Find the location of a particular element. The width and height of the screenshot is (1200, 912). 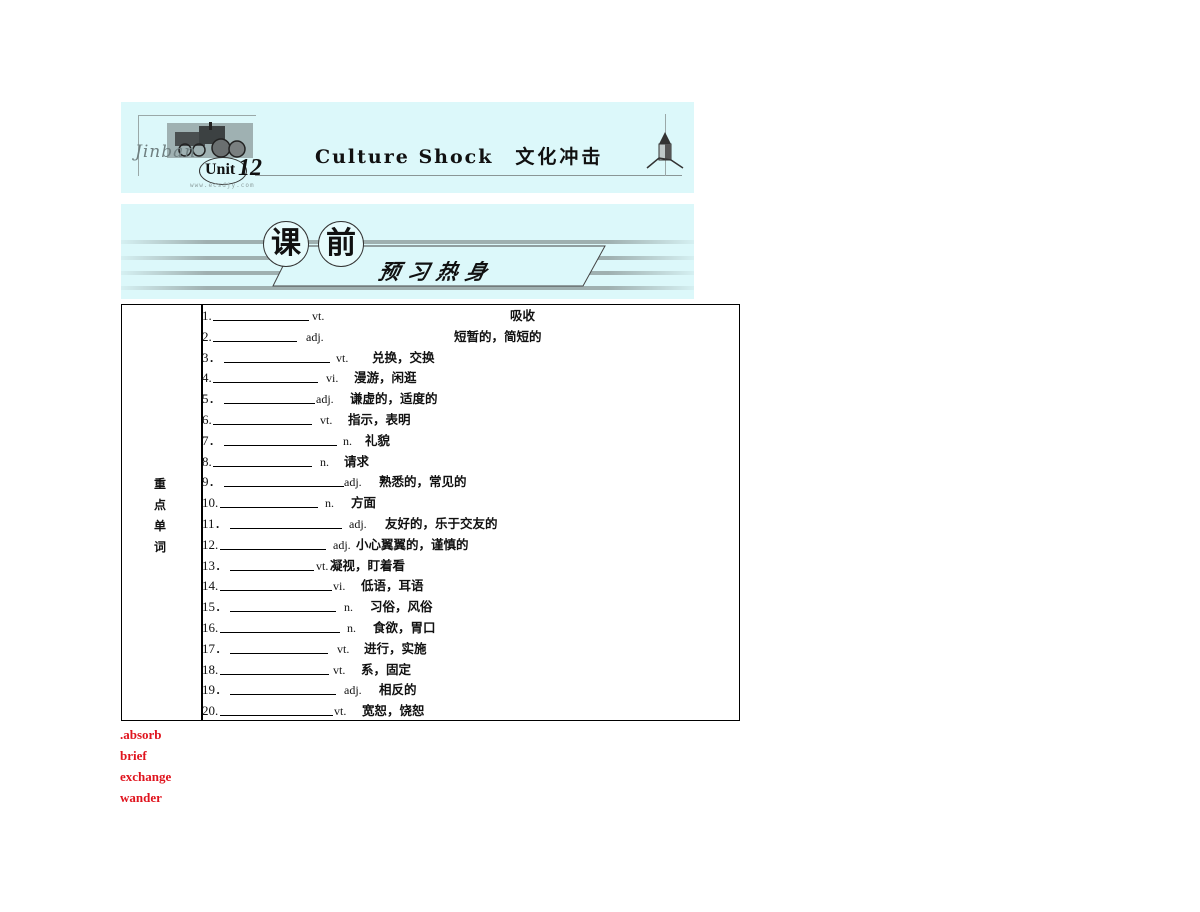

section-subtitle: 预习热身 is located at coordinates (437, 272).